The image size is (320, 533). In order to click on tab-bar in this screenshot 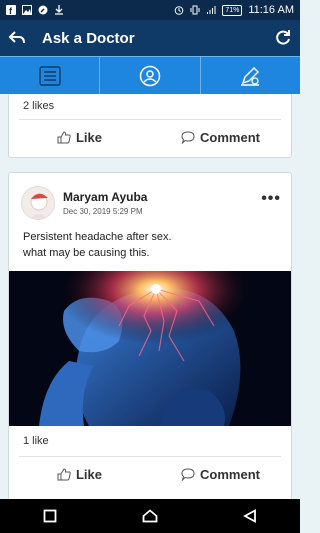, I will do `click(150, 75)`.